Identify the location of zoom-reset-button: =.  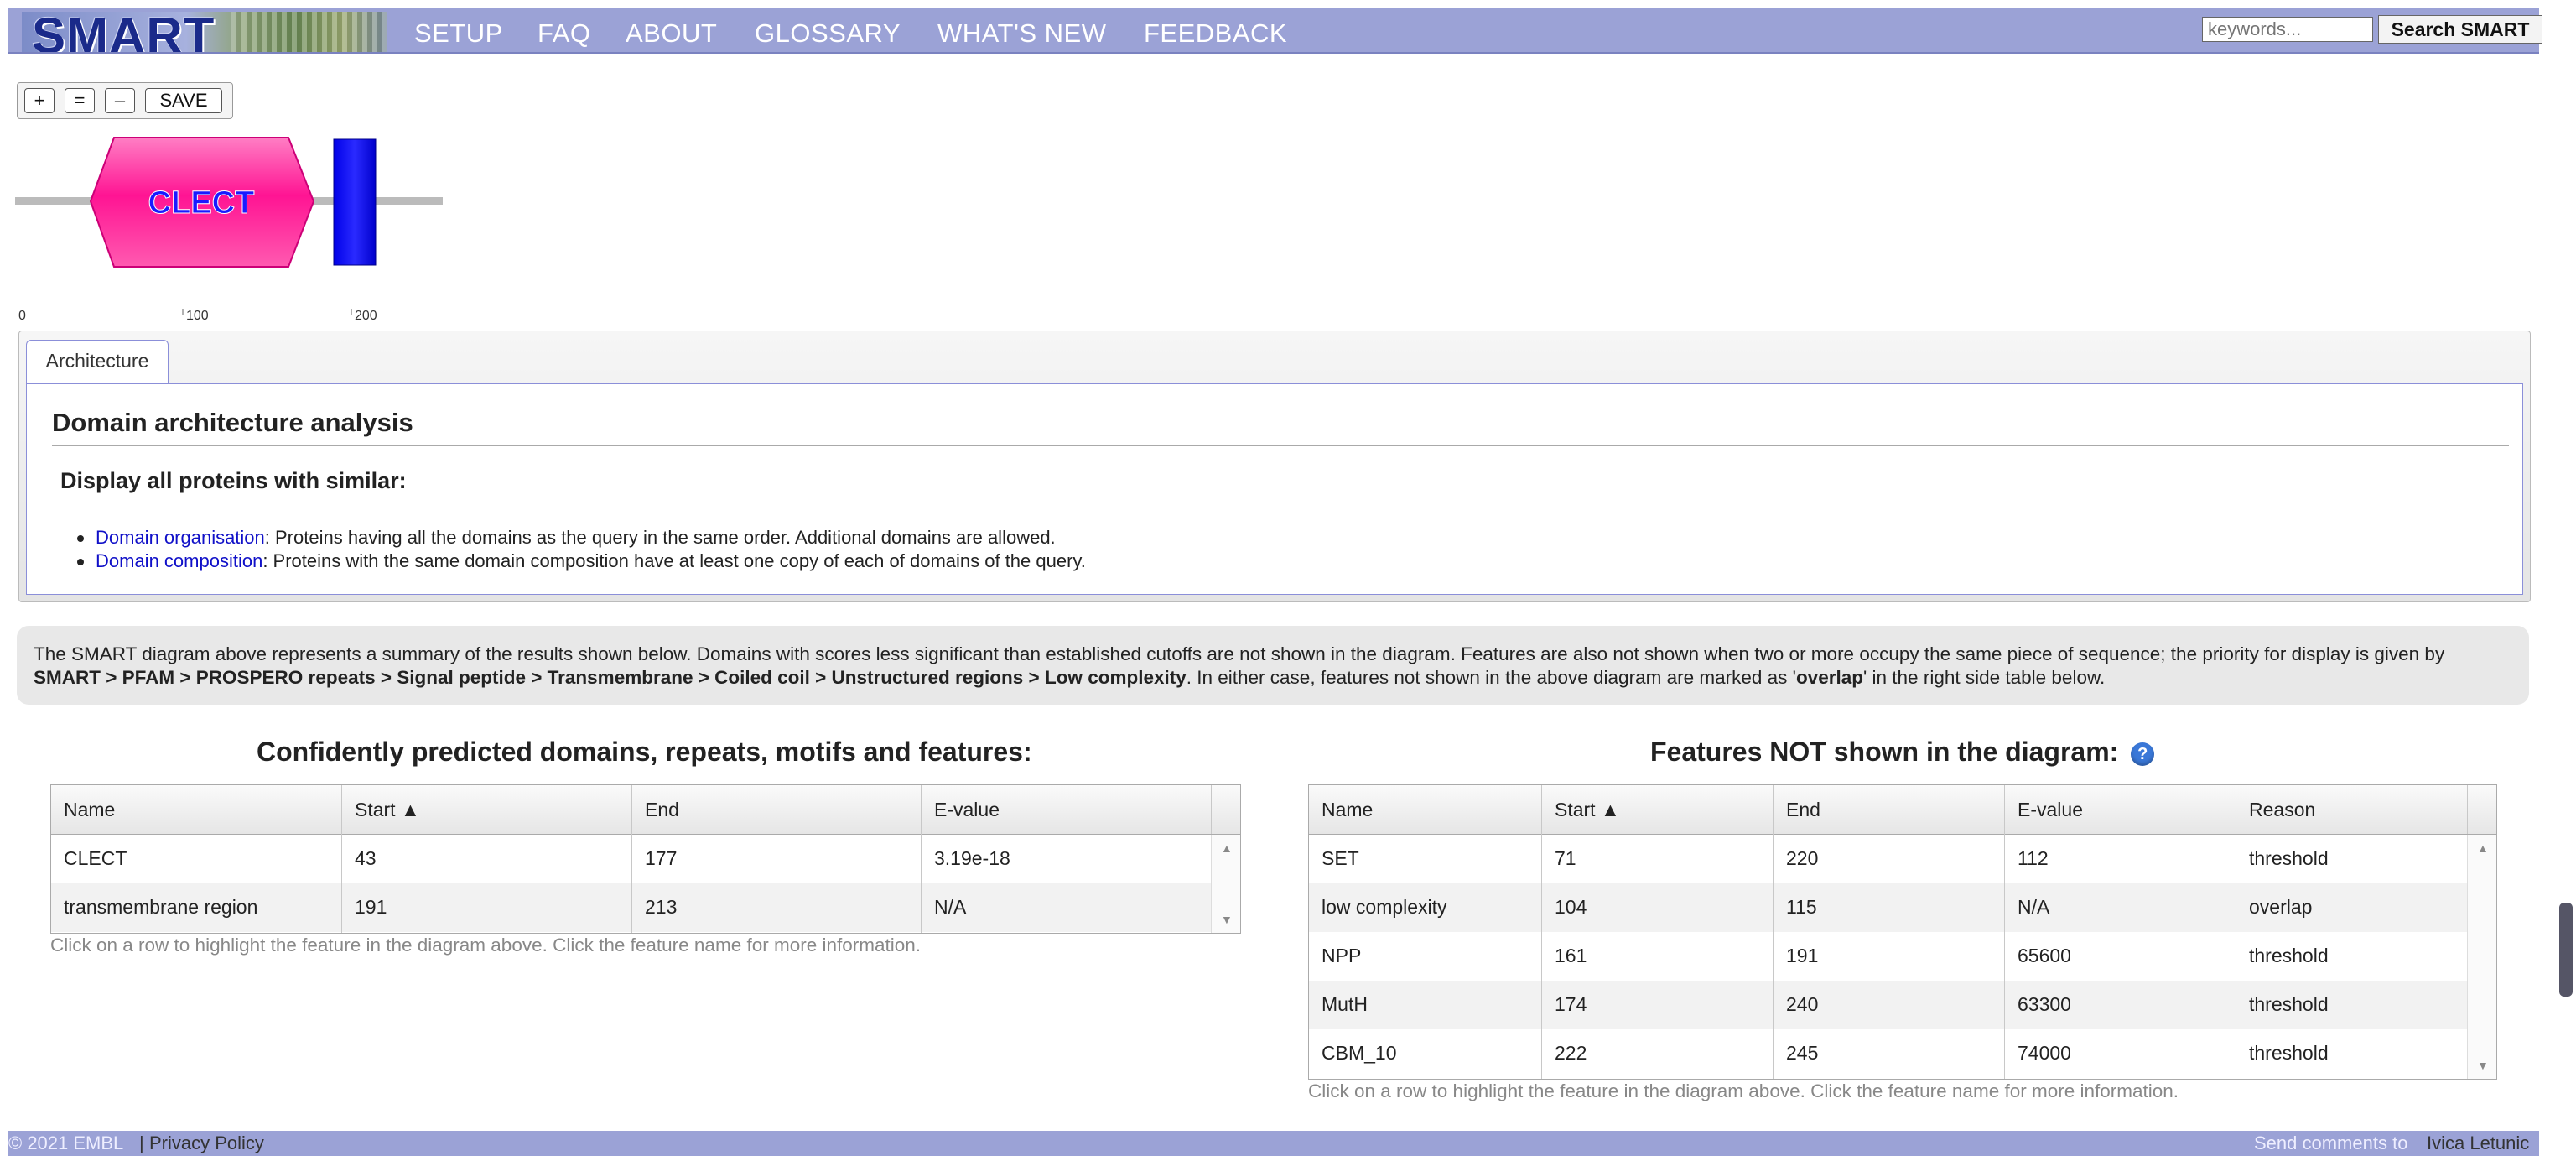
(80, 100).